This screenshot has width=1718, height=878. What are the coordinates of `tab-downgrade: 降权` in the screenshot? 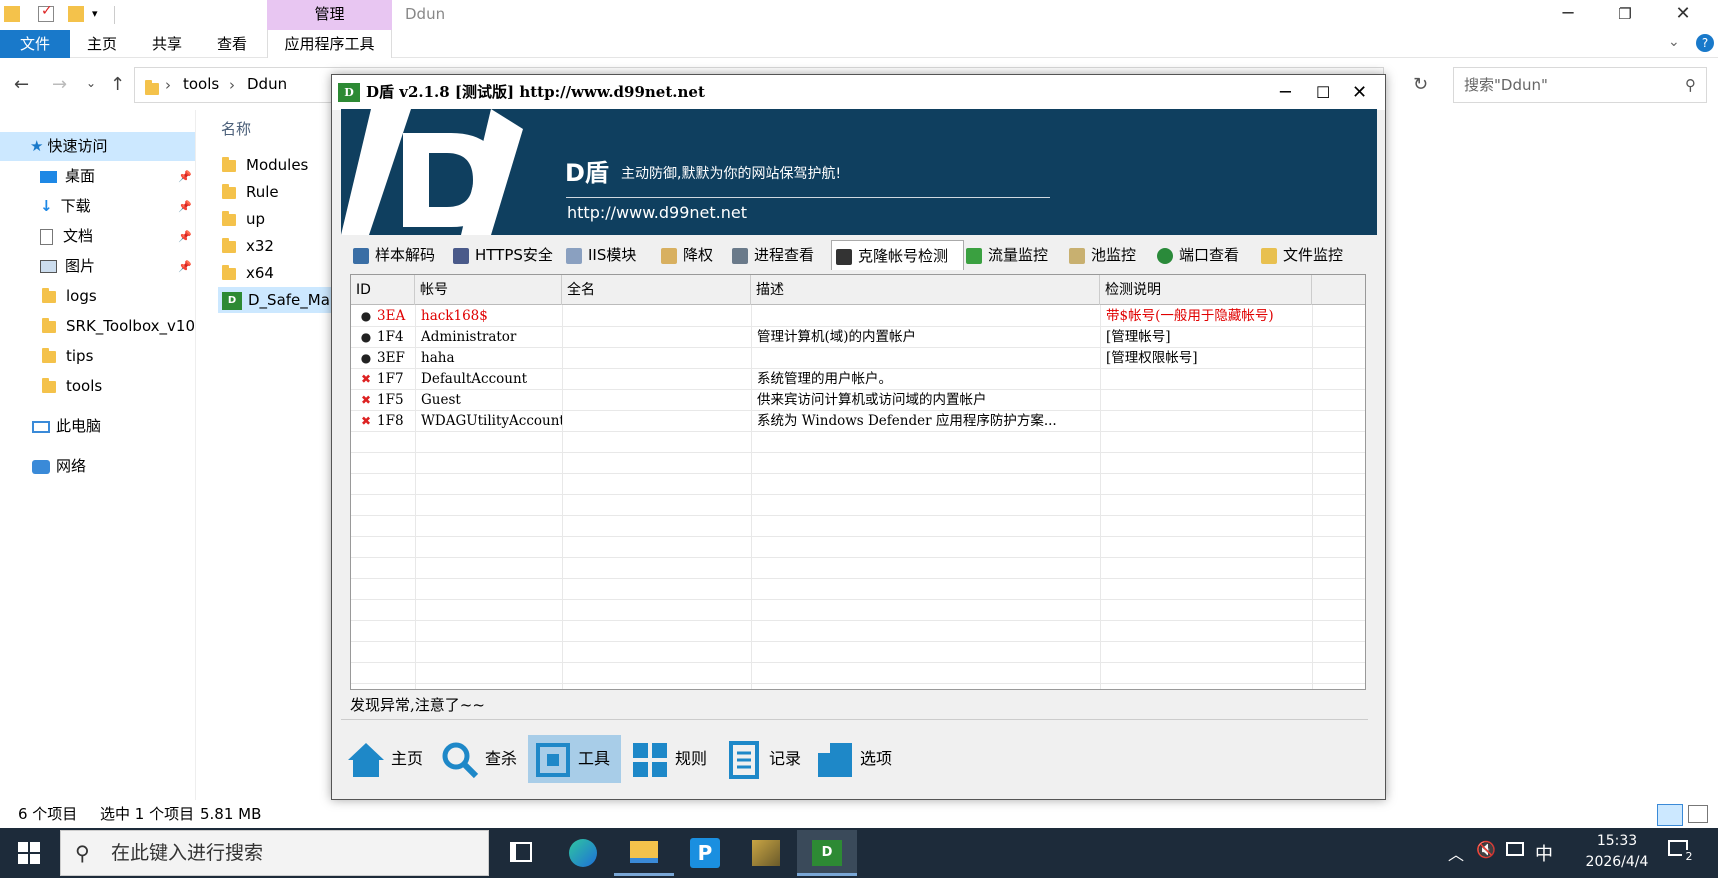 It's located at (687, 255).